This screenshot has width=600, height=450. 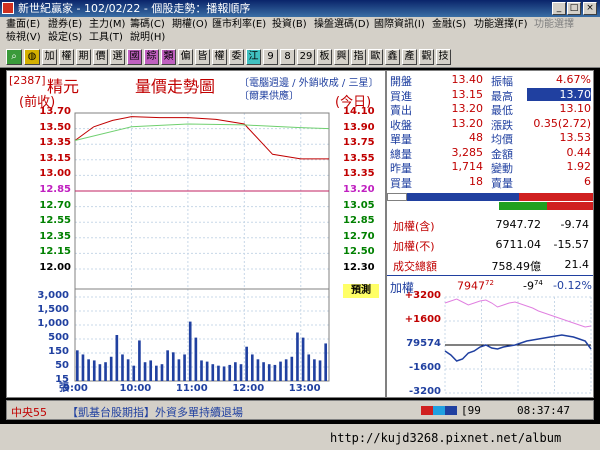 I want to click on news-ticker: 【凱基台股期指】外資多單持續退場, so click(x=155, y=412).